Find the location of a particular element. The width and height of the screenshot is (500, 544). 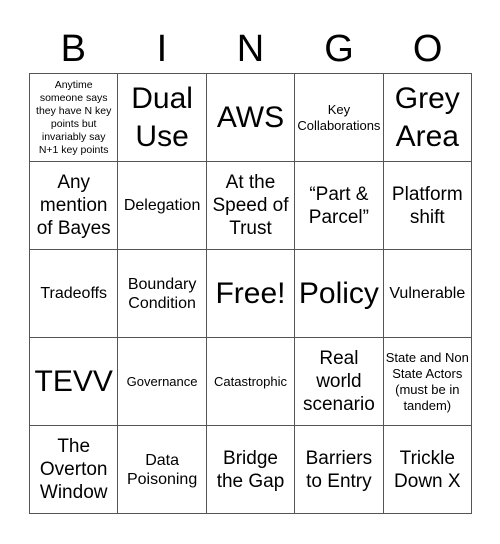

bingo-cell-text: Catastrophic is located at coordinates (250, 381).